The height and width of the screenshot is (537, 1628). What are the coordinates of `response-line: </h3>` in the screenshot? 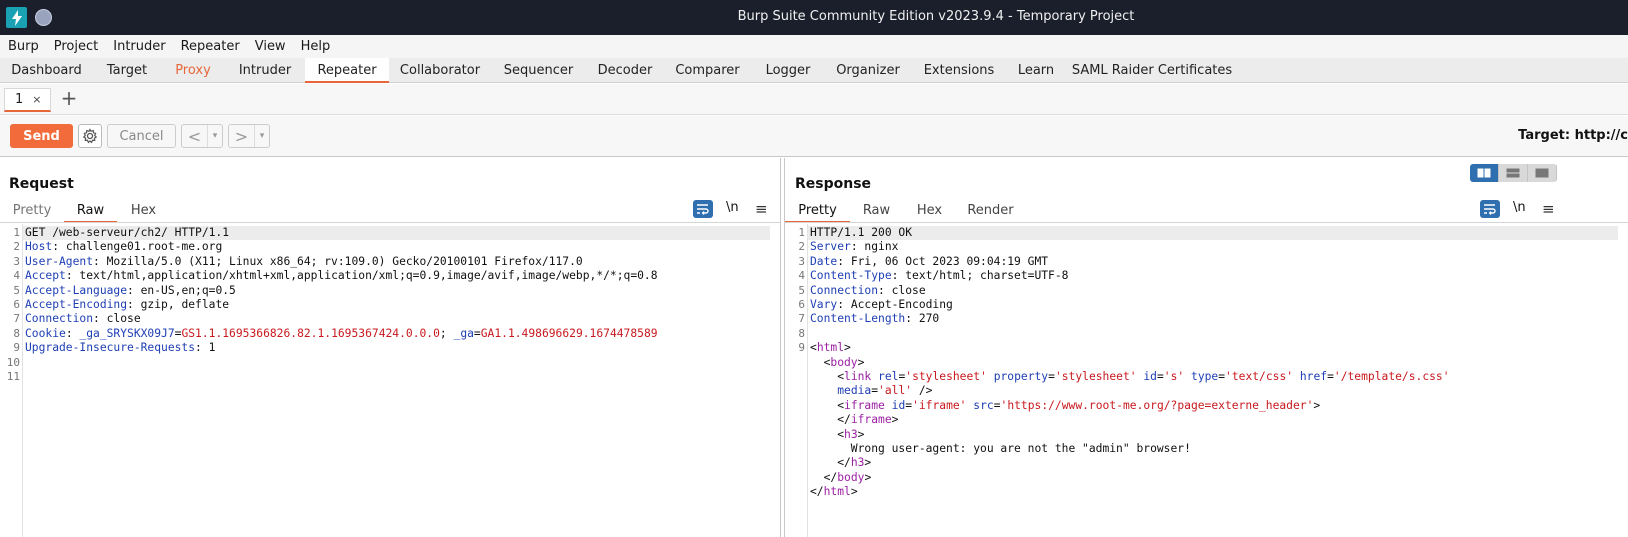 It's located at (1206, 463).